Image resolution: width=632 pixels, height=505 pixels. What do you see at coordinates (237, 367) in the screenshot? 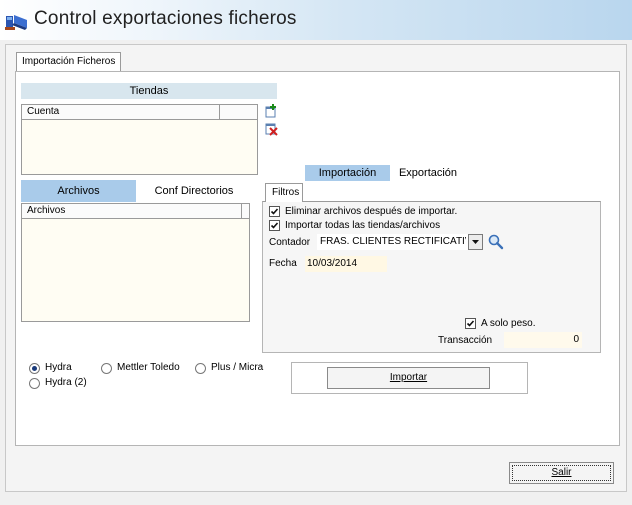
I see `radio-plus-micra-label: Plus / Micra` at bounding box center [237, 367].